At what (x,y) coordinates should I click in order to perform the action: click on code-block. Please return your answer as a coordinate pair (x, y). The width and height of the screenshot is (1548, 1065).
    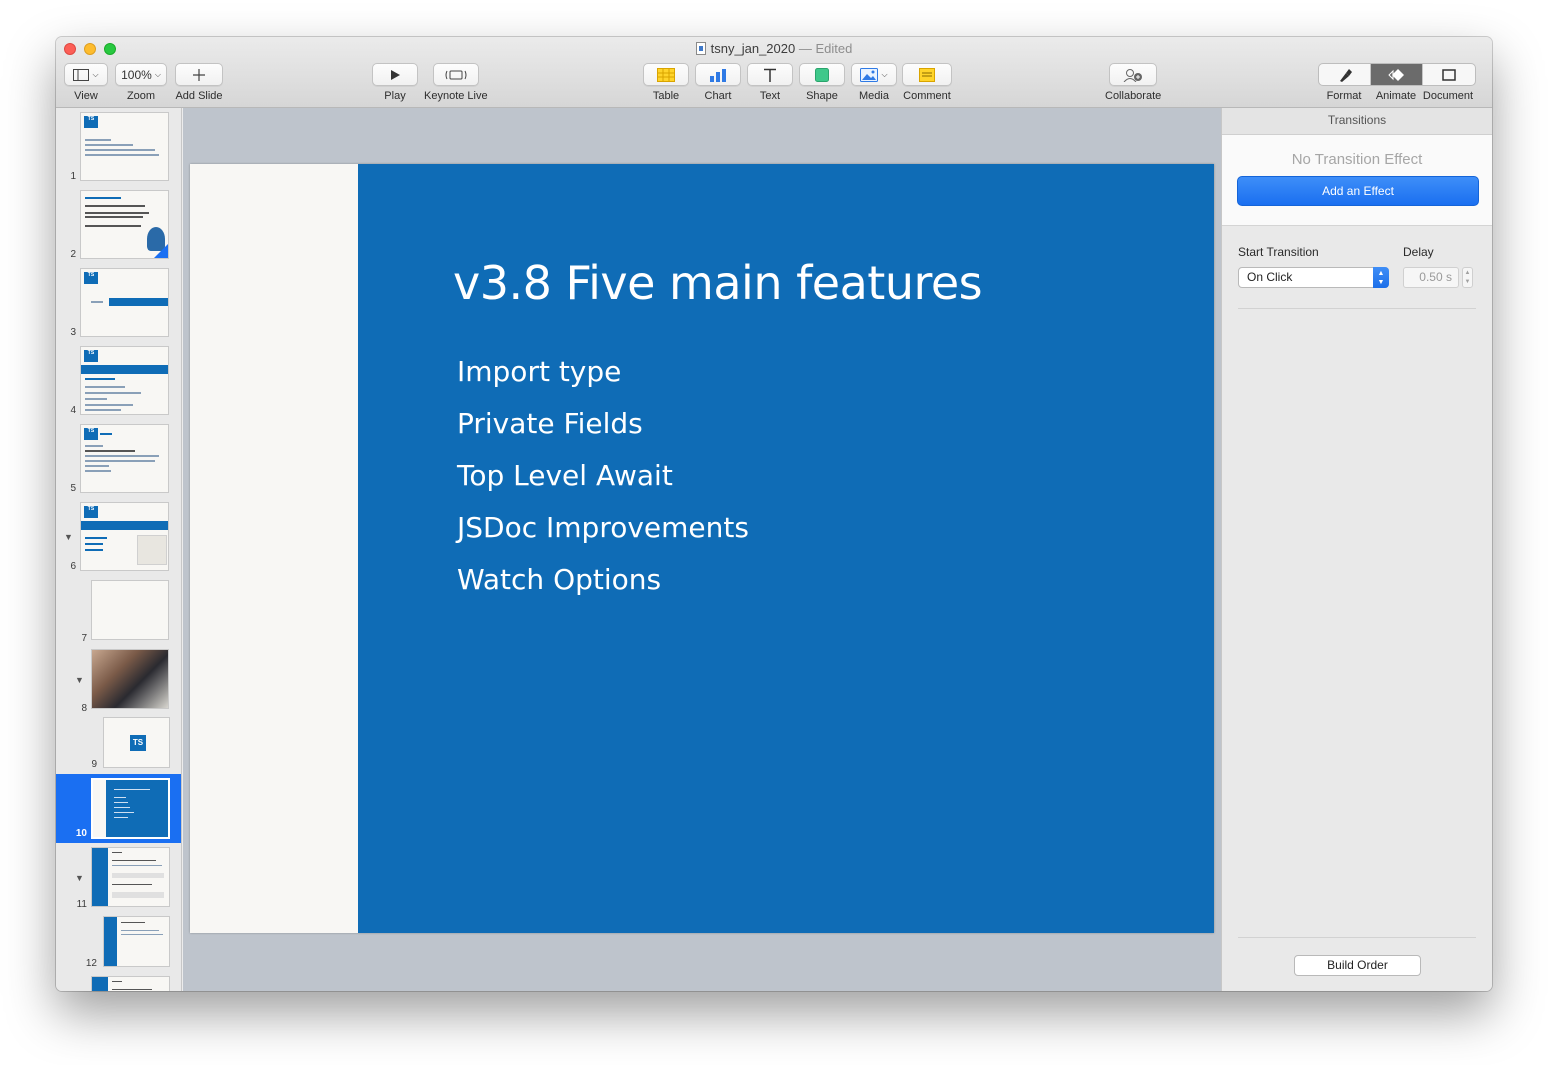
    Looking at the image, I should click on (138, 895).